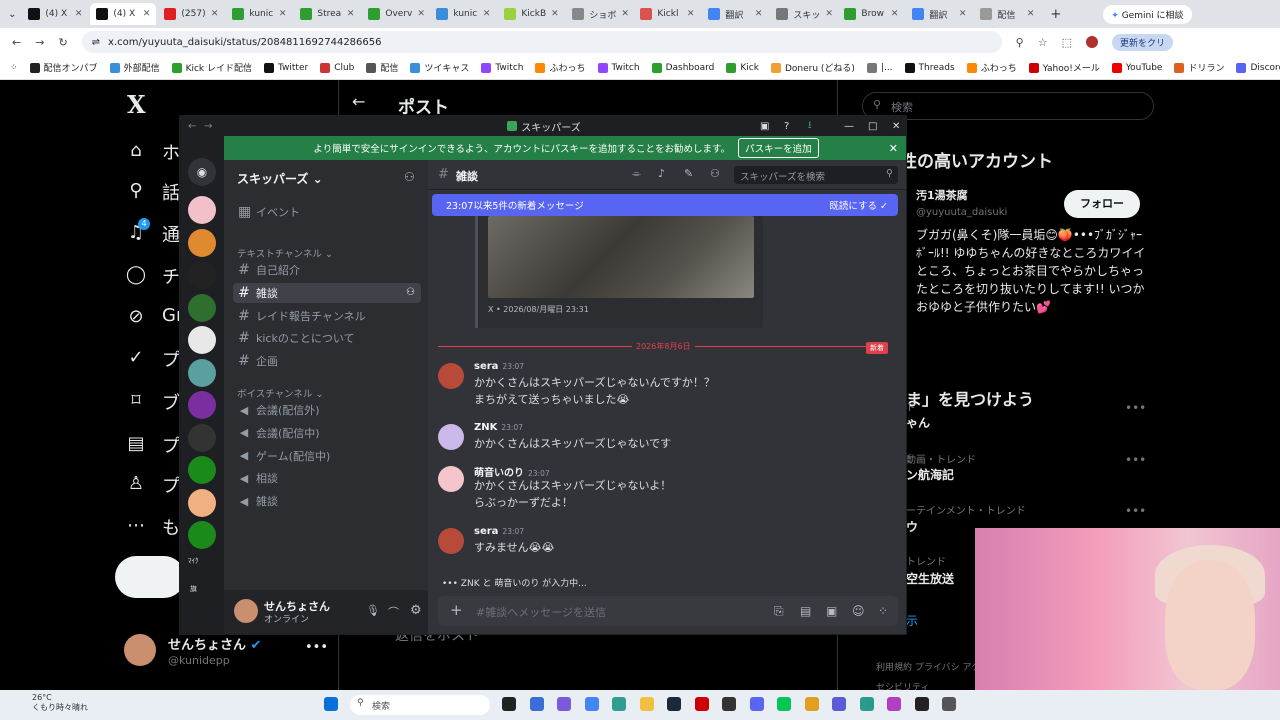 The width and height of the screenshot is (1280, 720). I want to click on text-channel: # レイド報告チャンネル, so click(327, 316).